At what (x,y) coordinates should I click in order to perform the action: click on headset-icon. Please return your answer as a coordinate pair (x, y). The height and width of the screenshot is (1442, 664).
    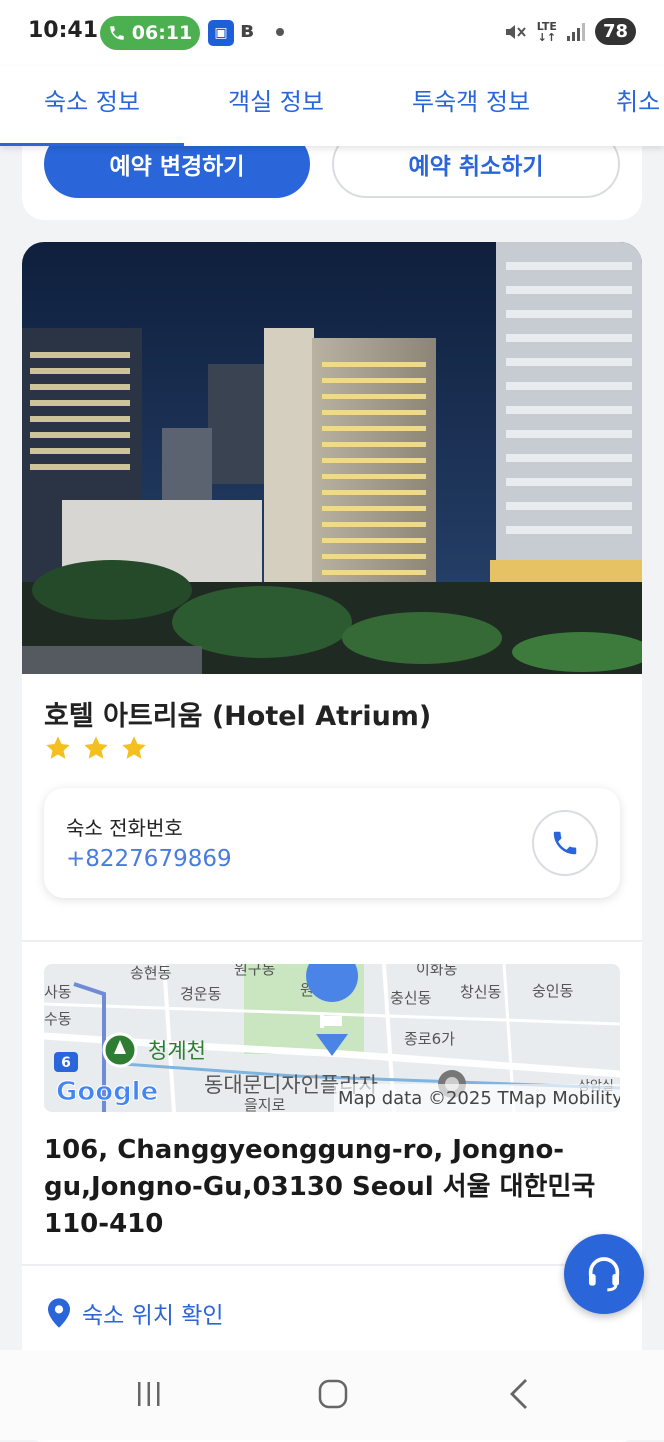
    Looking at the image, I should click on (604, 1274).